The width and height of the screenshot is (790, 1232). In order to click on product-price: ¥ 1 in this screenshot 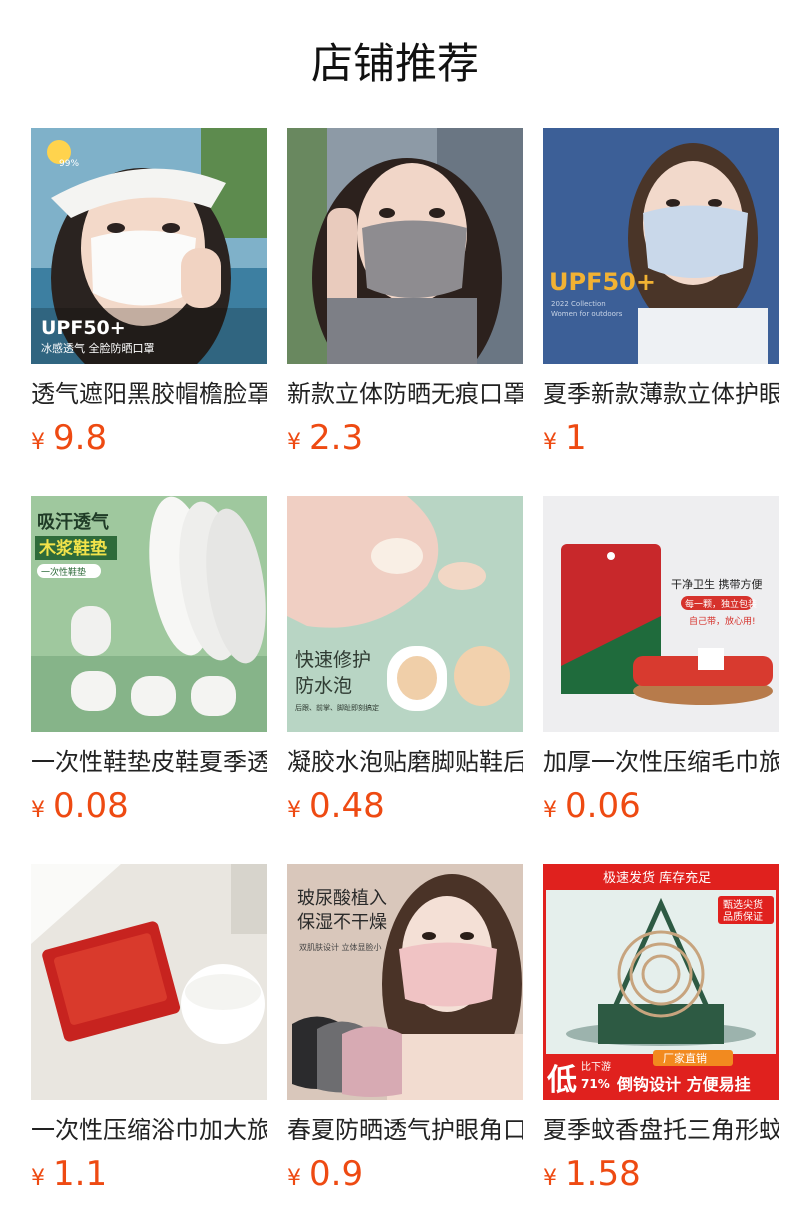, I will do `click(565, 440)`.